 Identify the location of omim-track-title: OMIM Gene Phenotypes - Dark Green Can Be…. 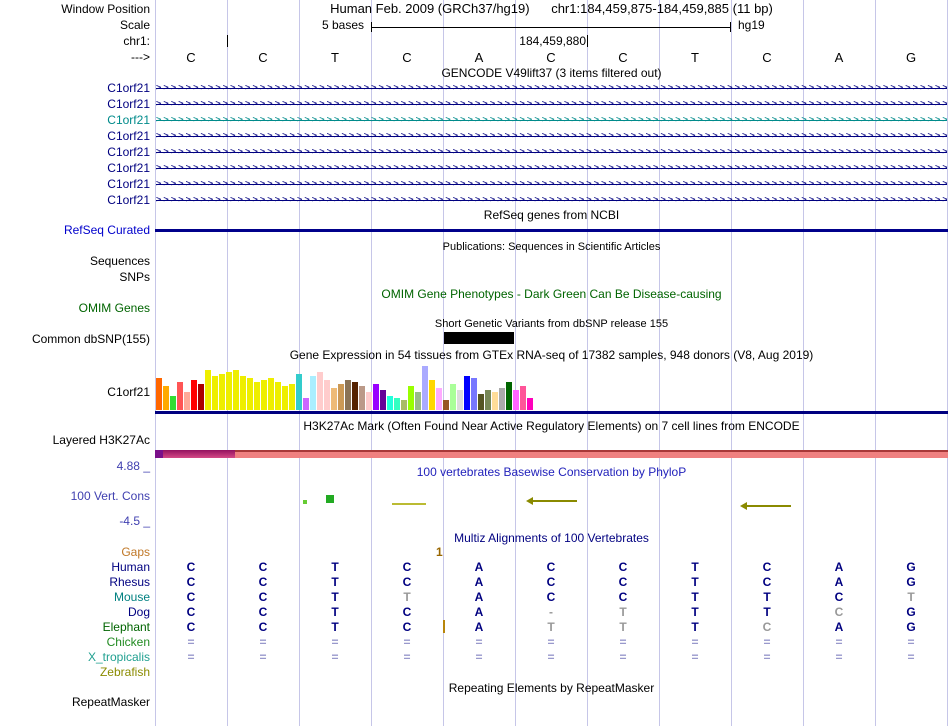
(551, 294).